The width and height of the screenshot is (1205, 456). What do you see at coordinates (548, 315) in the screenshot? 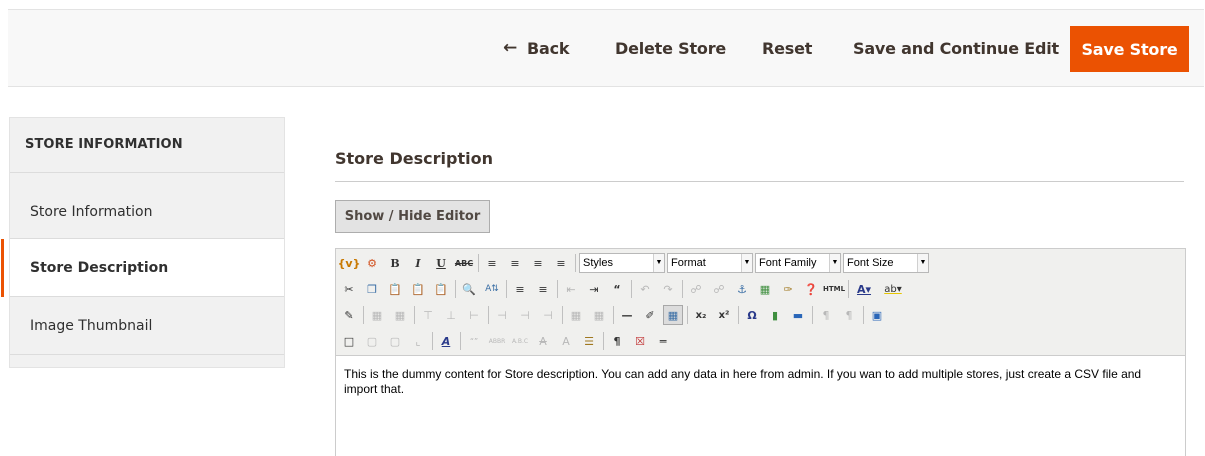
I see `delete-col-icon: ⊣` at bounding box center [548, 315].